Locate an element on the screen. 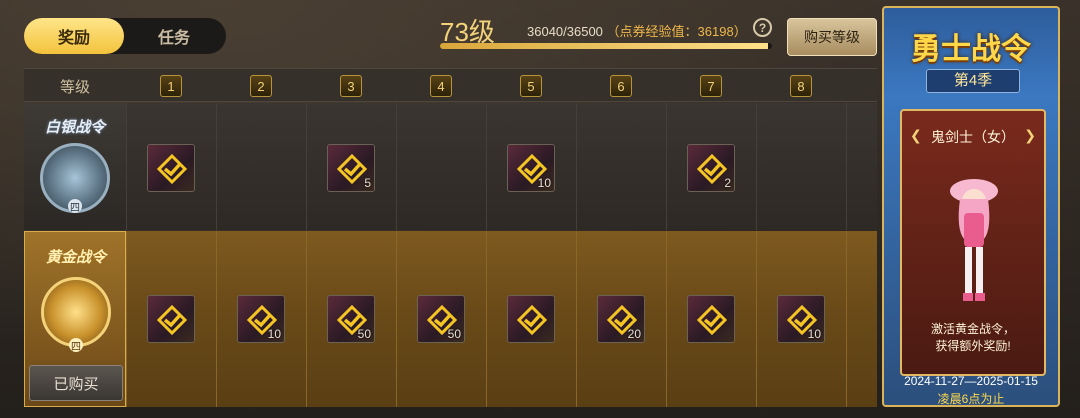  level-badge: 4 is located at coordinates (441, 86).